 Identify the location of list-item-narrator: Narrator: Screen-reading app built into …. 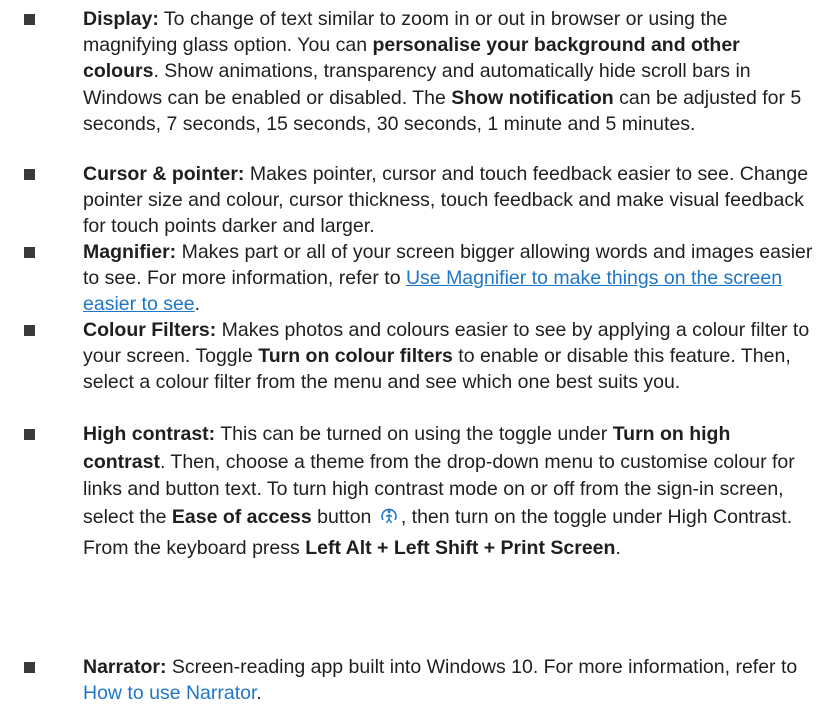
(418, 680).